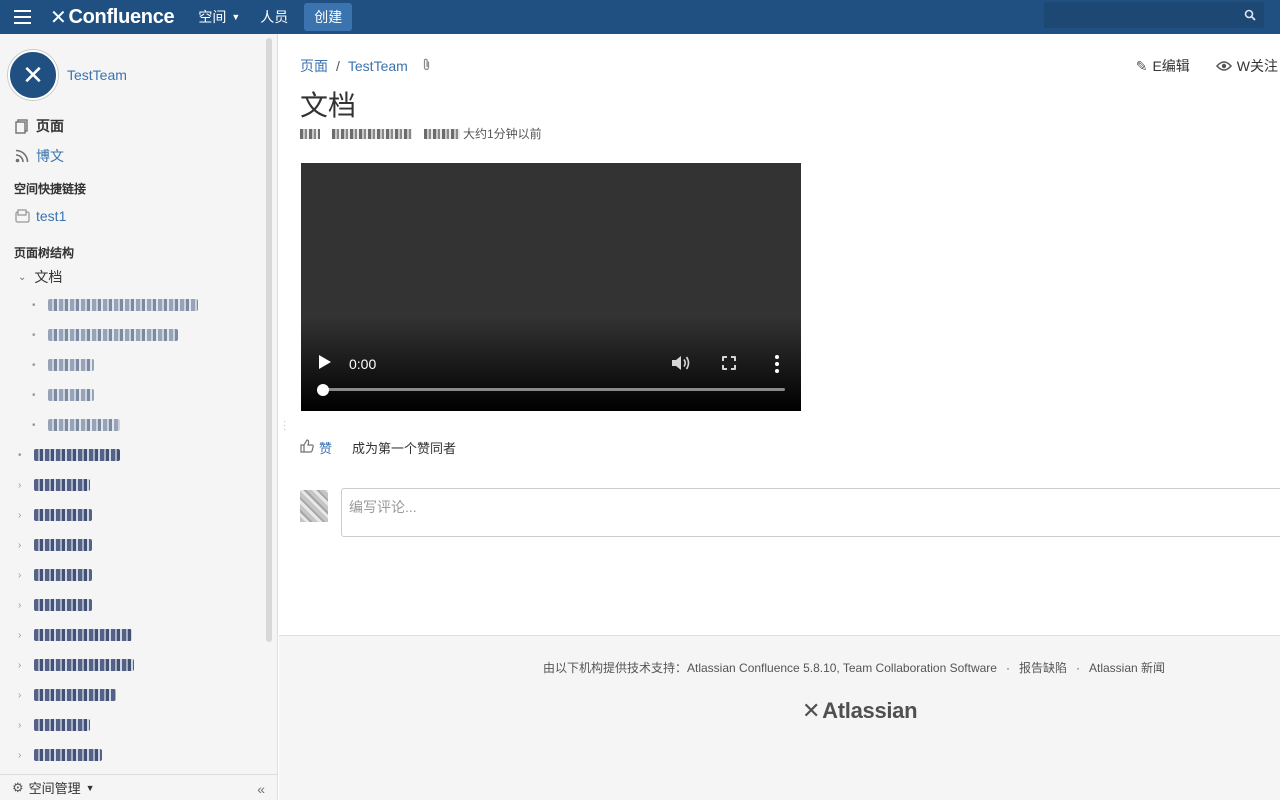 The width and height of the screenshot is (1280, 800). Describe the element at coordinates (328, 105) in the screenshot. I see `page-title: 文档` at that location.